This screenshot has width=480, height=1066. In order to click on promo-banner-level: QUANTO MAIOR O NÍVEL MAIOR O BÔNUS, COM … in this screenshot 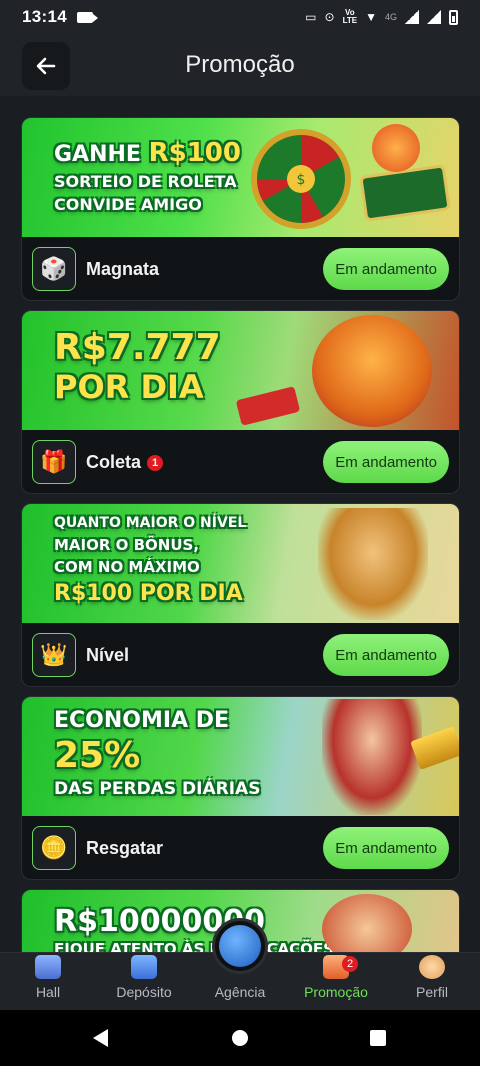, I will do `click(240, 563)`.